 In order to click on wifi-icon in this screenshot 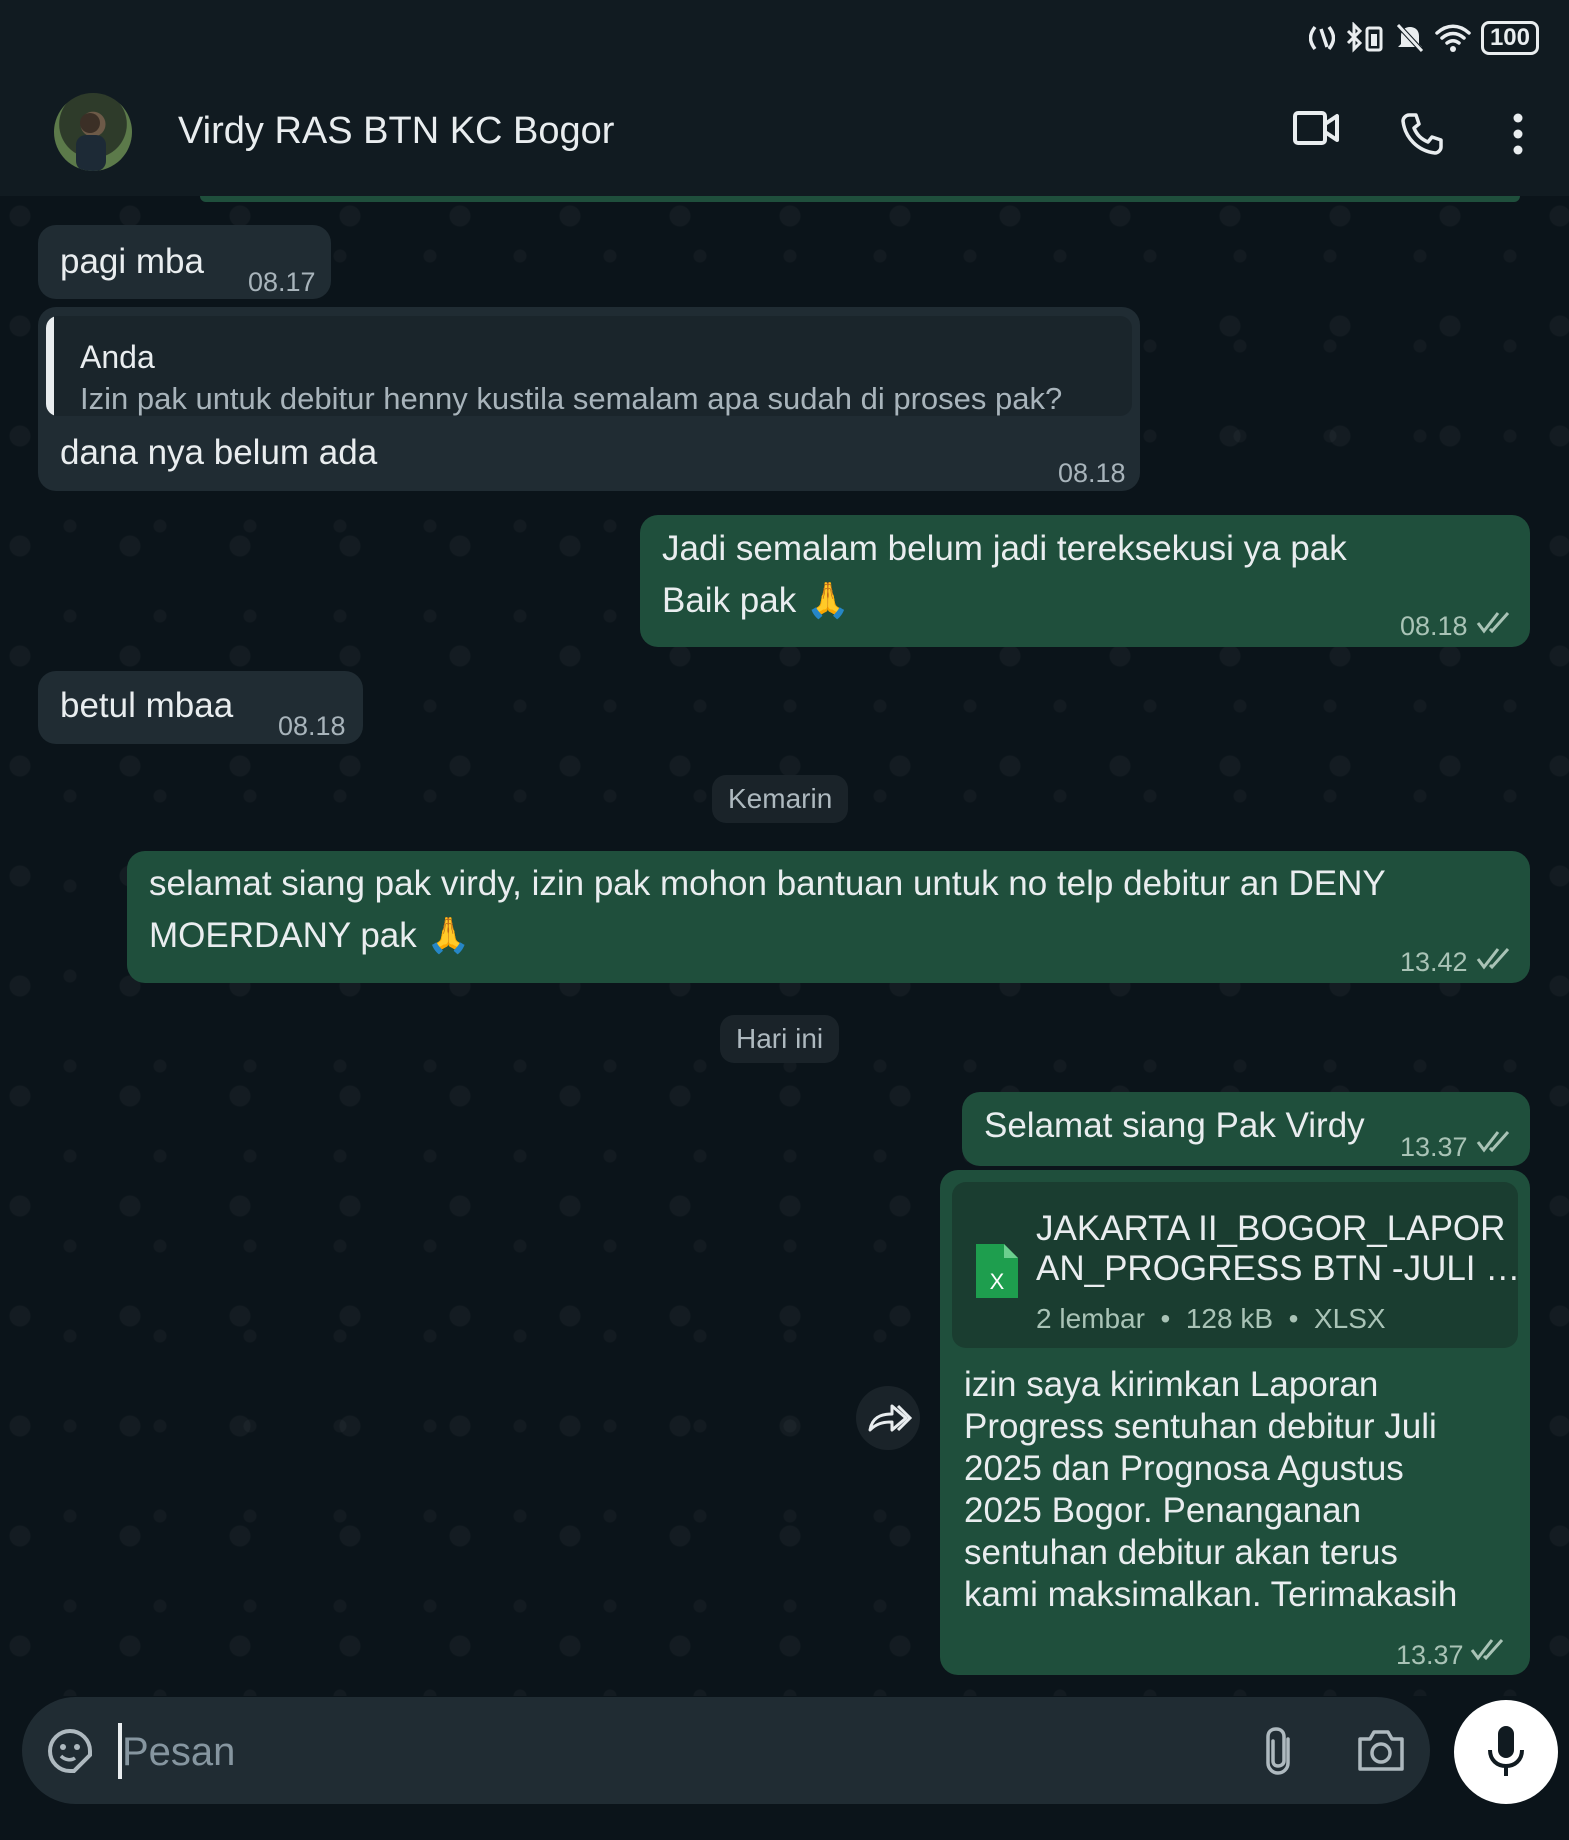, I will do `click(1453, 38)`.